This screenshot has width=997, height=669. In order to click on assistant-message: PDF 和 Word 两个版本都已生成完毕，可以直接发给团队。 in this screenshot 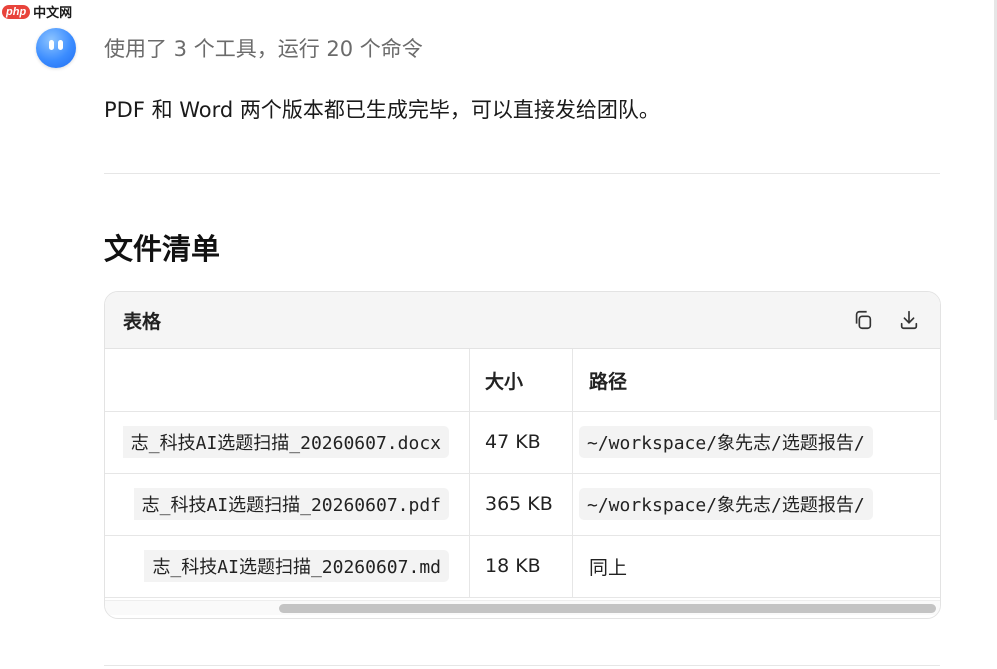, I will do `click(382, 110)`.